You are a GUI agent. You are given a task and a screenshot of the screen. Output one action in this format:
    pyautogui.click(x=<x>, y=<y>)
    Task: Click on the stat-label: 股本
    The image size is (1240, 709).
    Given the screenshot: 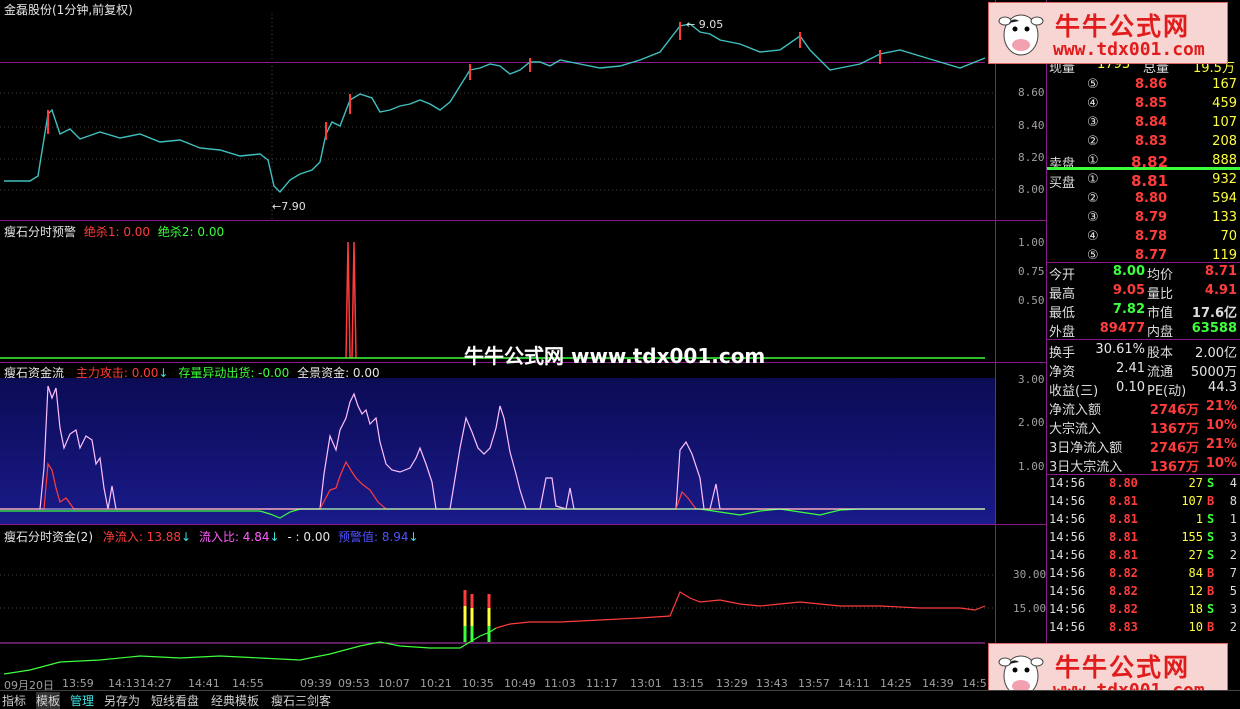 What is the action you would take?
    pyautogui.click(x=1160, y=353)
    